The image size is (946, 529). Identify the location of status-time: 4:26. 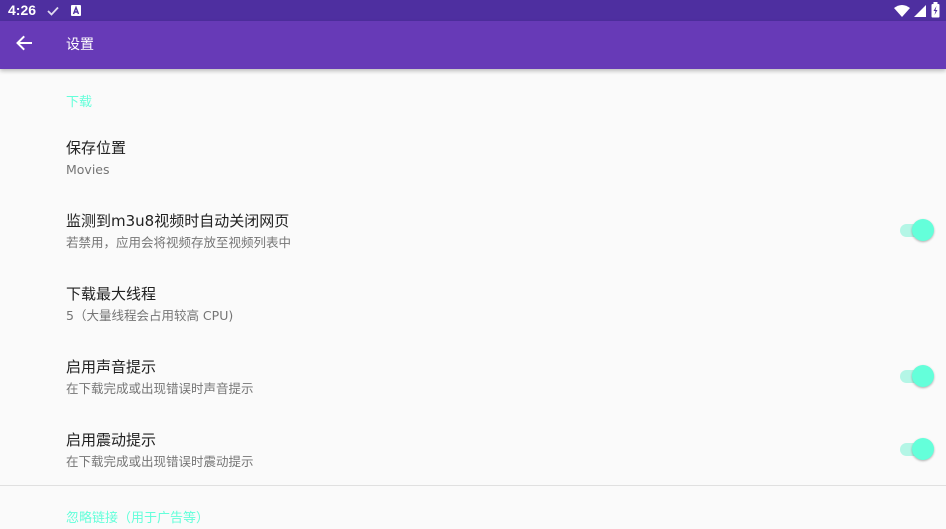
(22, 10).